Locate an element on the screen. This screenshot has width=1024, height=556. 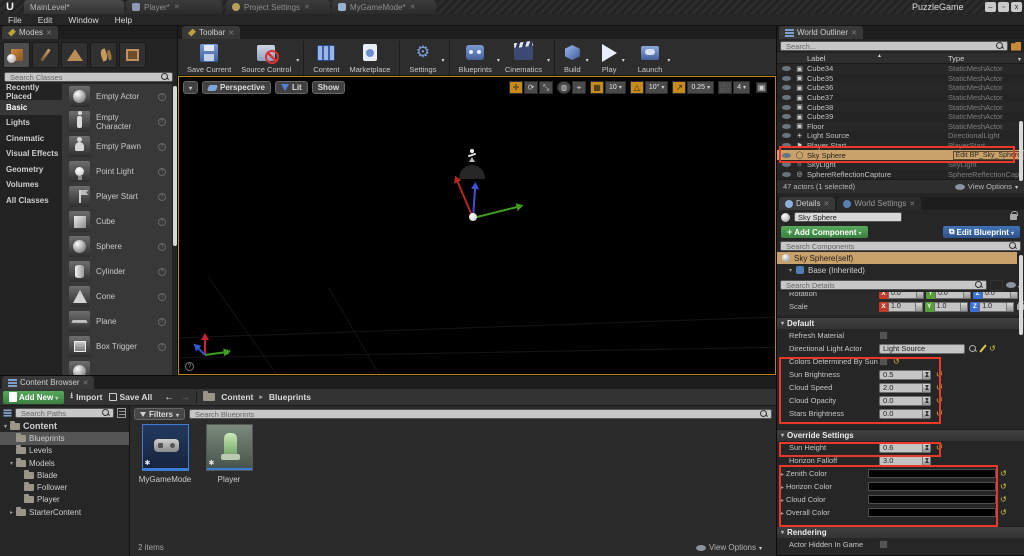
placeable-empty-pawn: Empty Pawn? is located at coordinates (117, 146).